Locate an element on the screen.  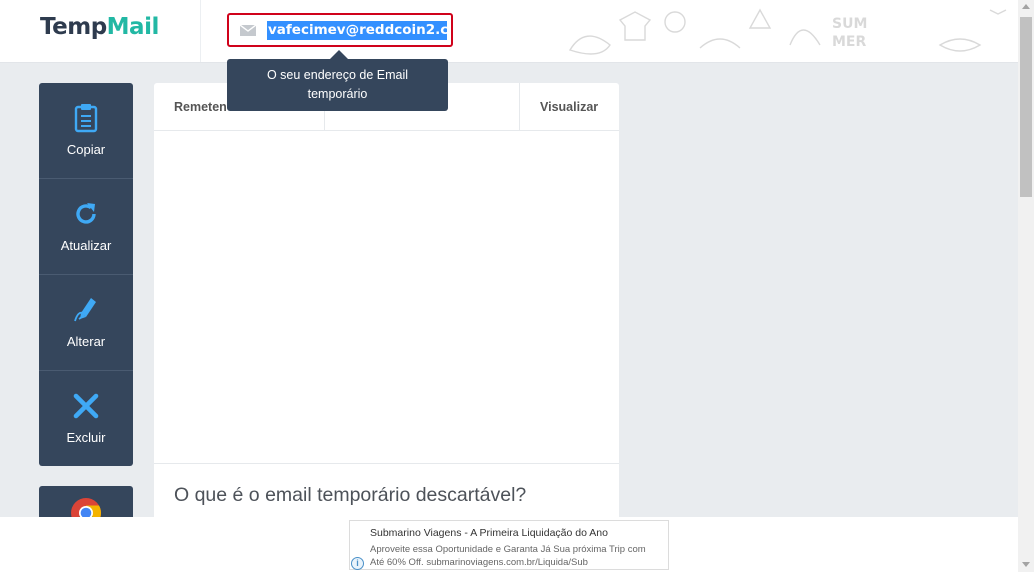
delete-button-label: Excluir is located at coordinates (86, 437).